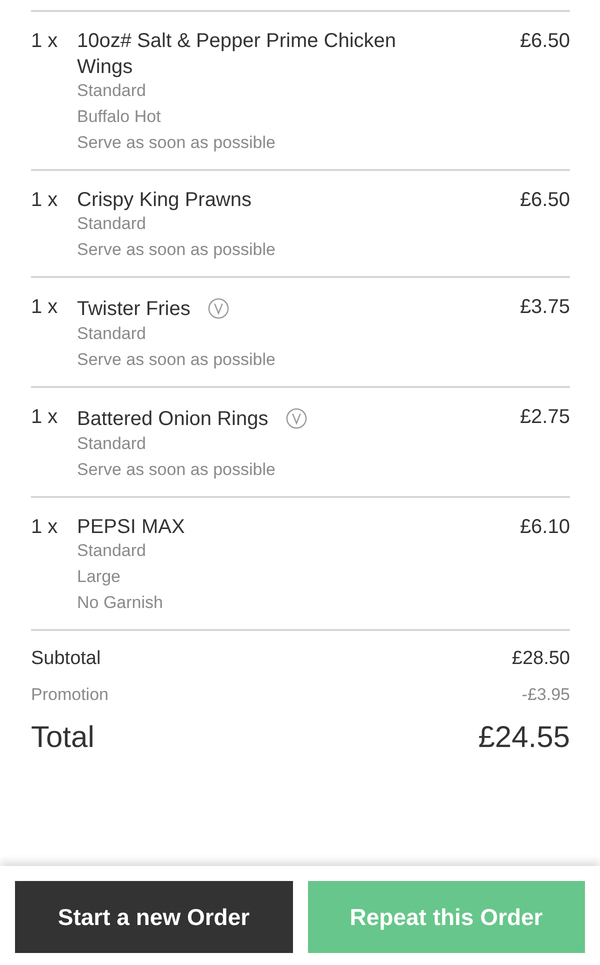 This screenshot has width=600, height=965. Describe the element at coordinates (131, 527) in the screenshot. I see `item-name: PEPSI MAX` at that location.